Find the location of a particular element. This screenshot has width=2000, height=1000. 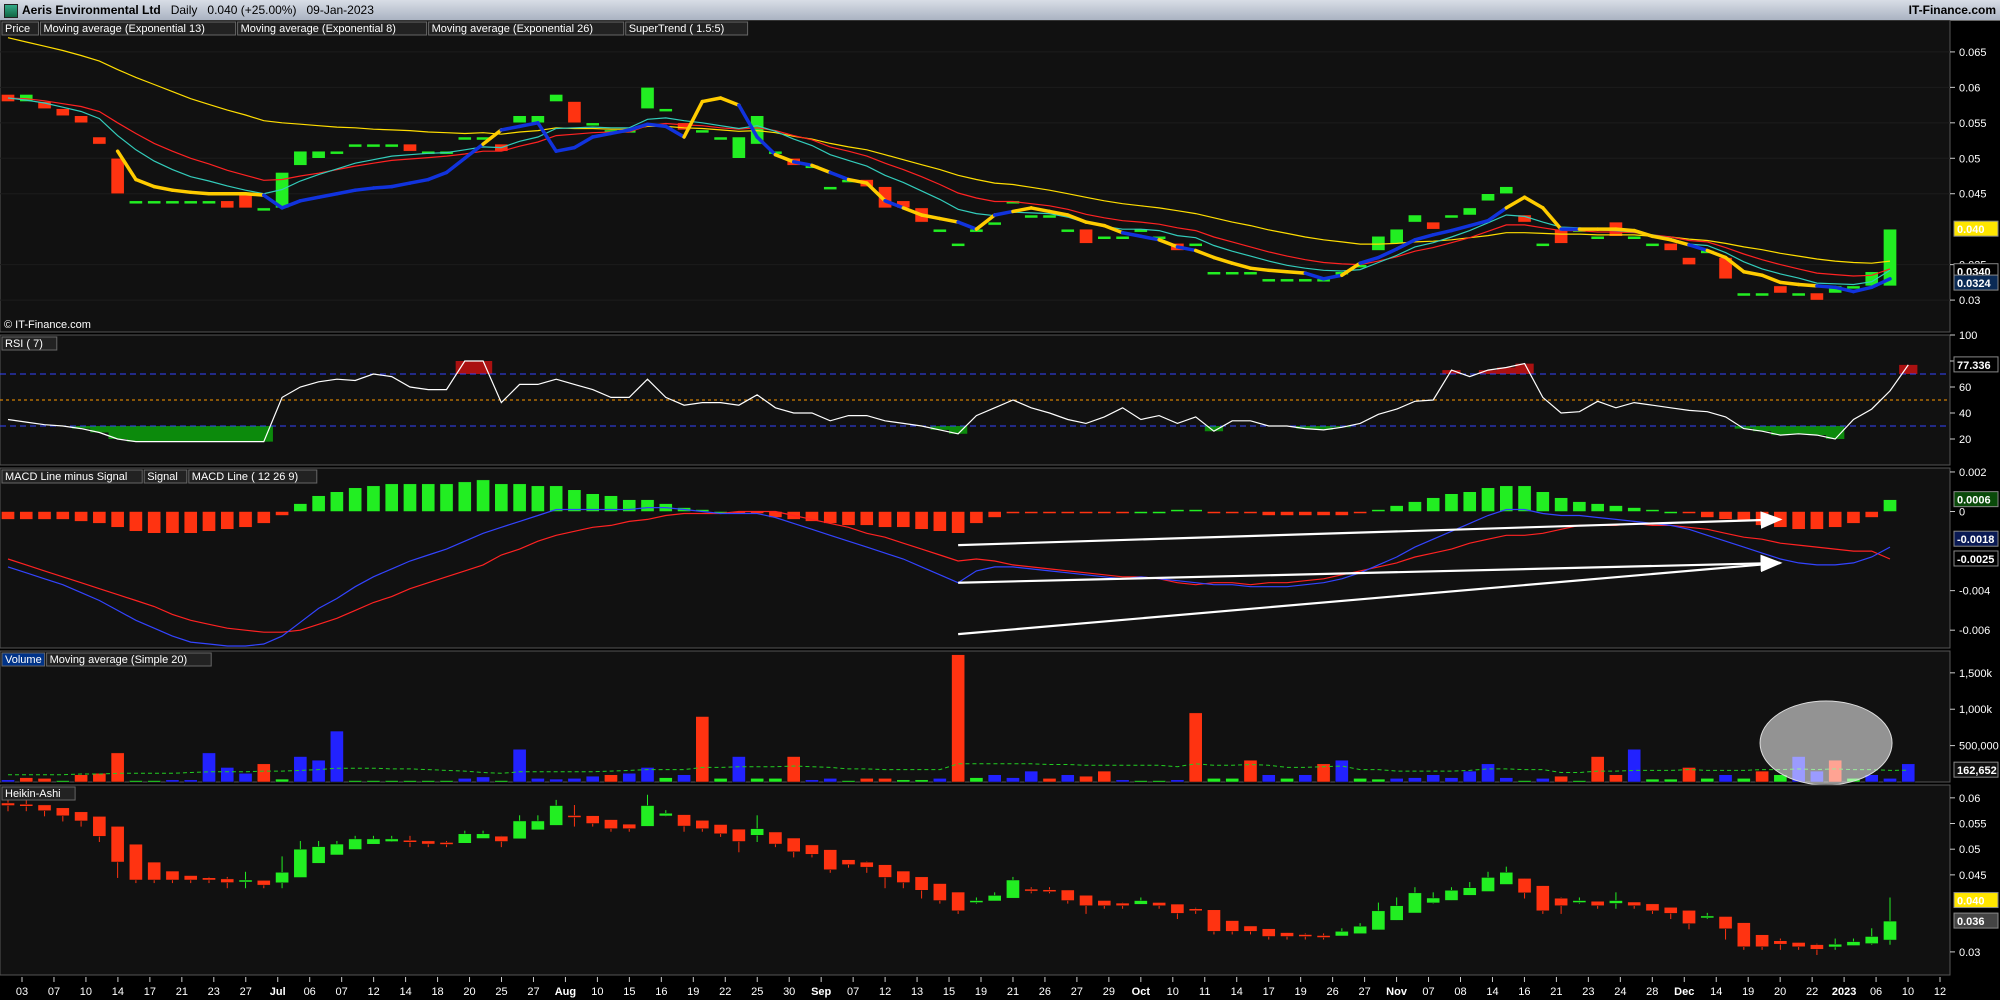

volume-axis-tick-label: 1,000k is located at coordinates (1976, 710).